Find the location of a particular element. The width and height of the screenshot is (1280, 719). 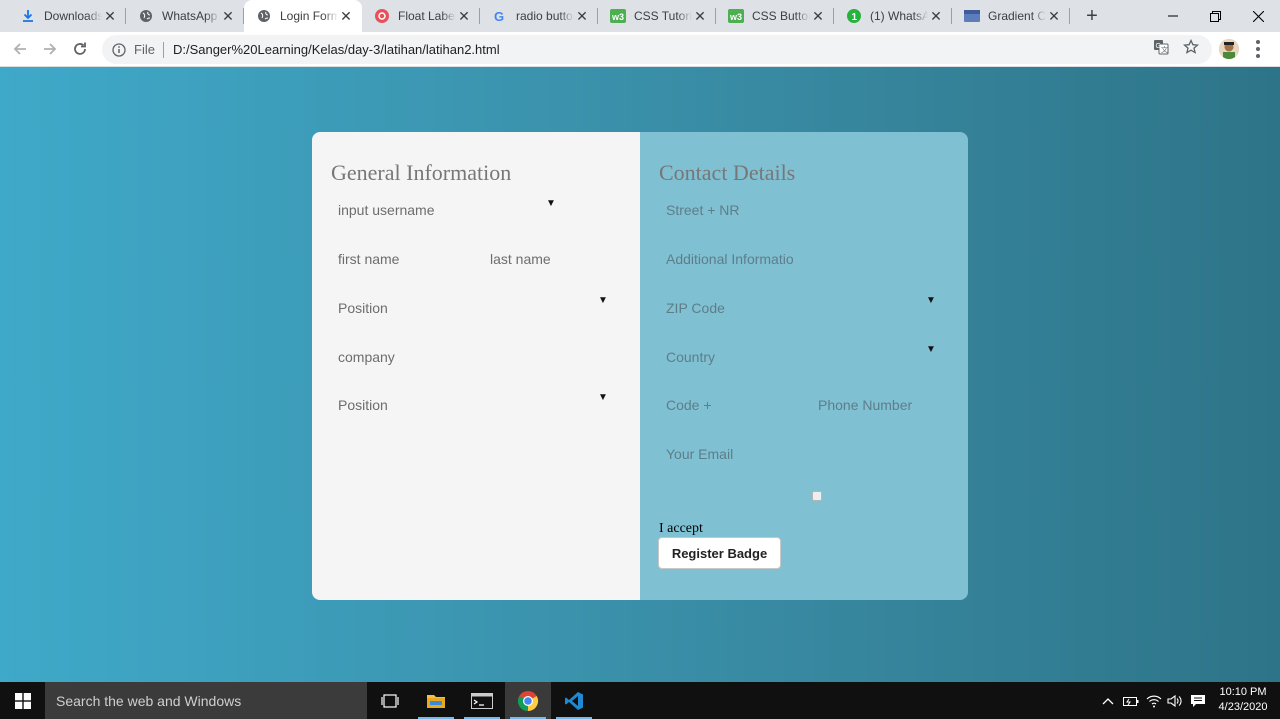

accept-checkbox is located at coordinates (817, 496).